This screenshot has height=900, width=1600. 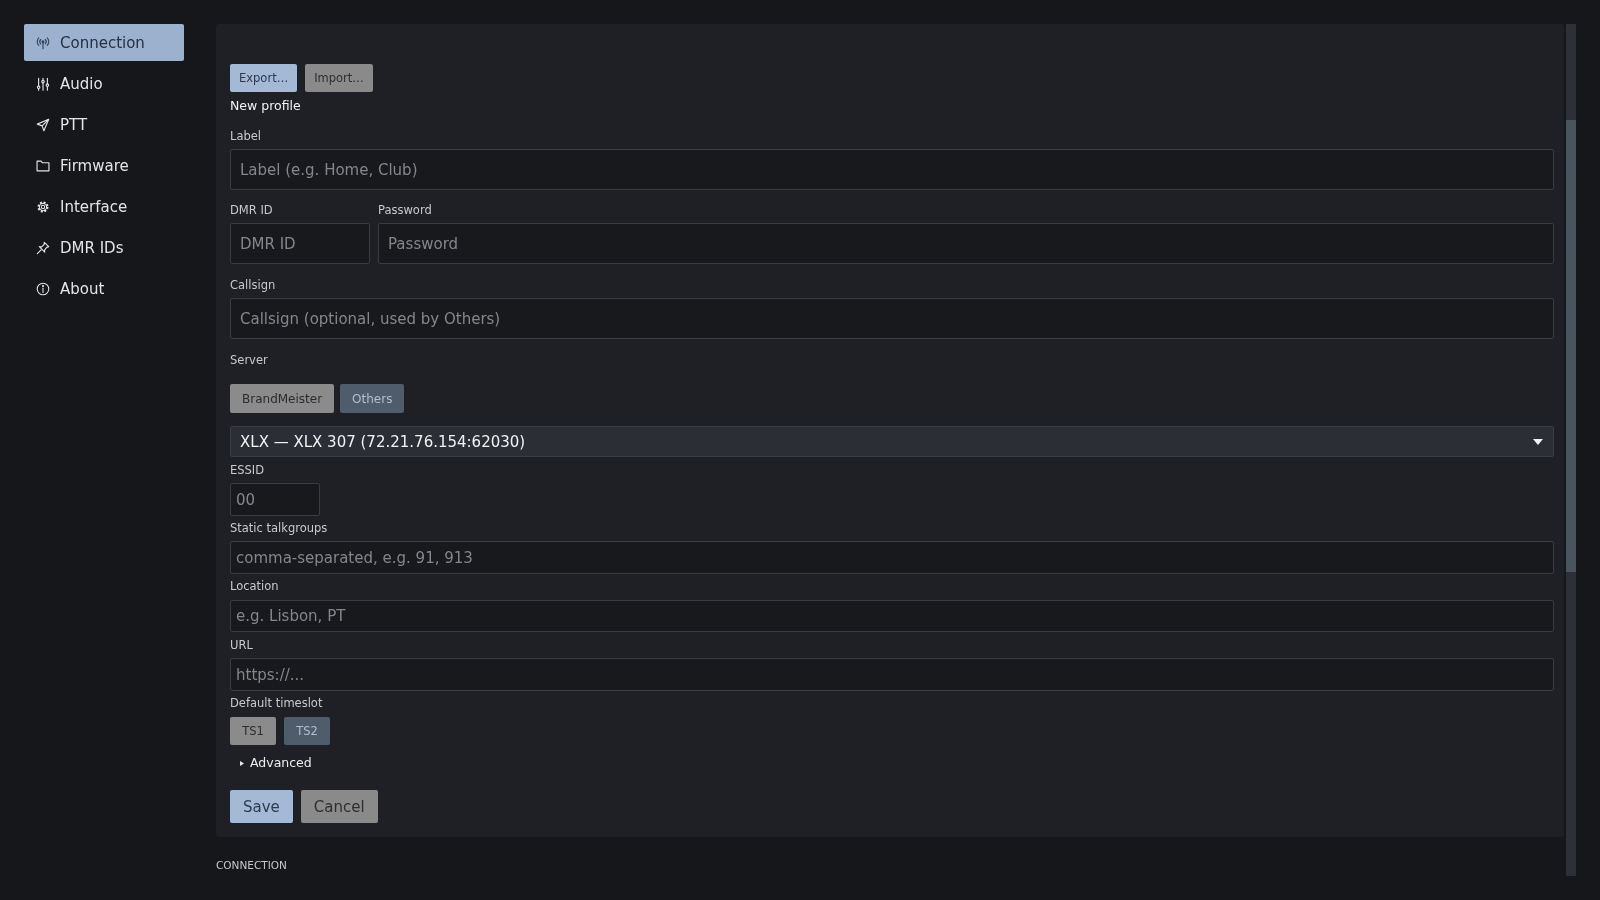 I want to click on password-input: Password, so click(x=966, y=243).